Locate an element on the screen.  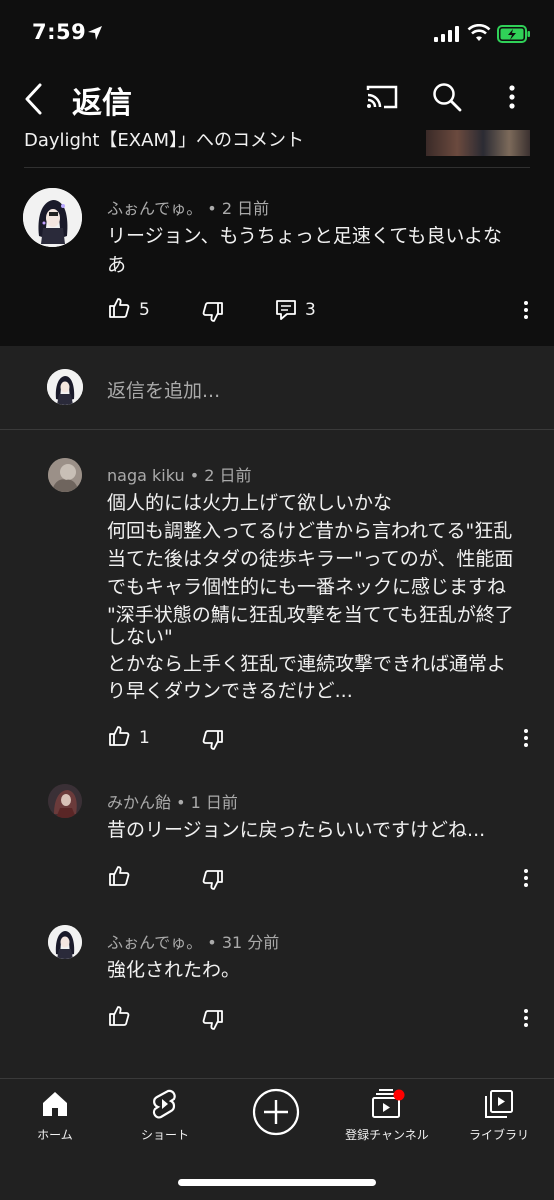
nav-shorts-label: ショート is located at coordinates (165, 1134).